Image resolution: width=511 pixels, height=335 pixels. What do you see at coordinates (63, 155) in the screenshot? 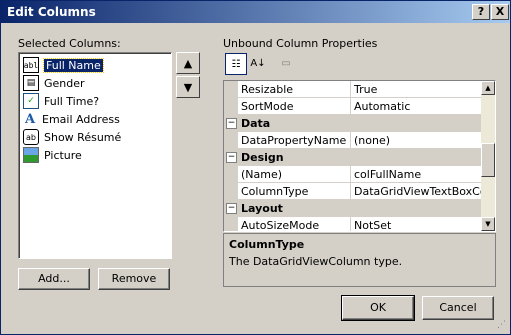
I see `list-item-label: Picture` at bounding box center [63, 155].